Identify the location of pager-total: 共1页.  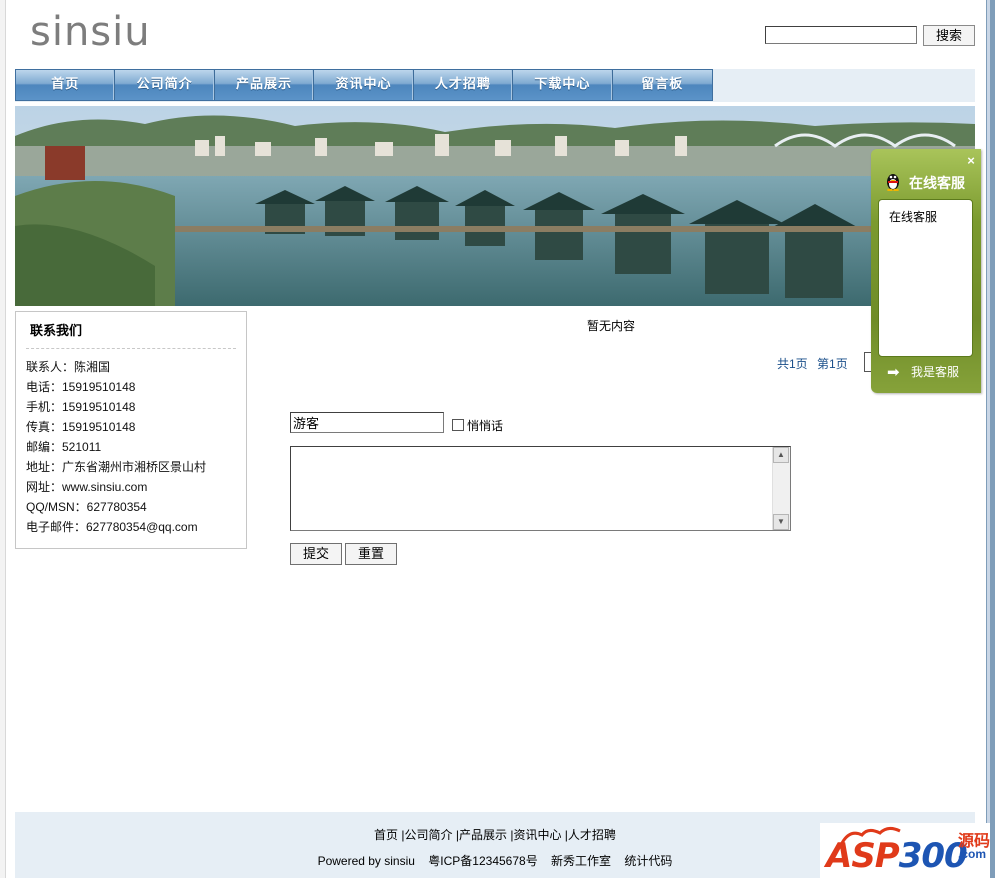
(792, 364).